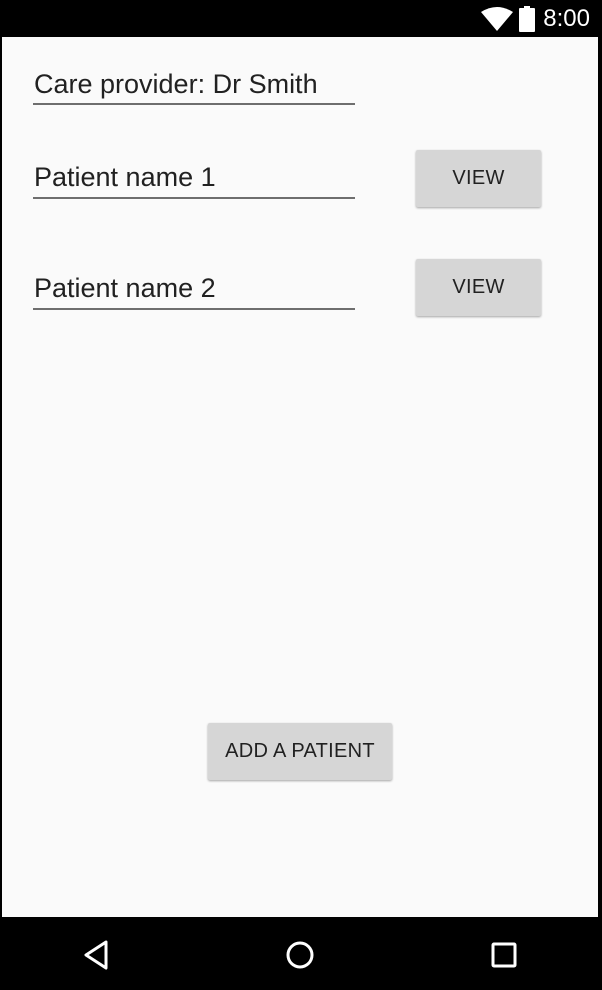  What do you see at coordinates (194, 290) in the screenshot?
I see `patient-name-field-2: Patient name 2` at bounding box center [194, 290].